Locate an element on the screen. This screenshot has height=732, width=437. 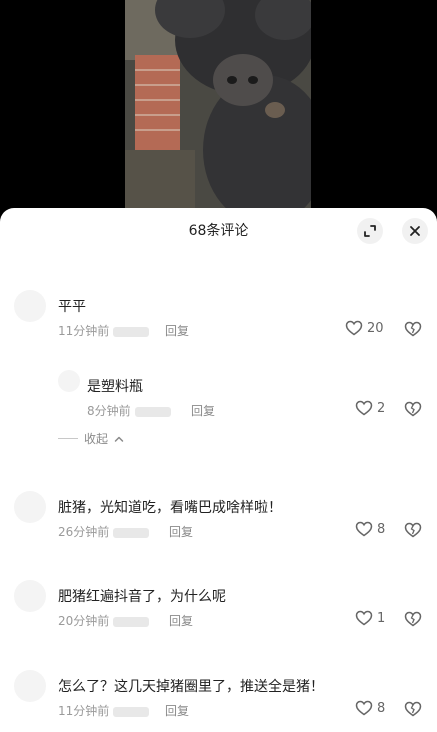
chevron-up-icon is located at coordinates (119, 439).